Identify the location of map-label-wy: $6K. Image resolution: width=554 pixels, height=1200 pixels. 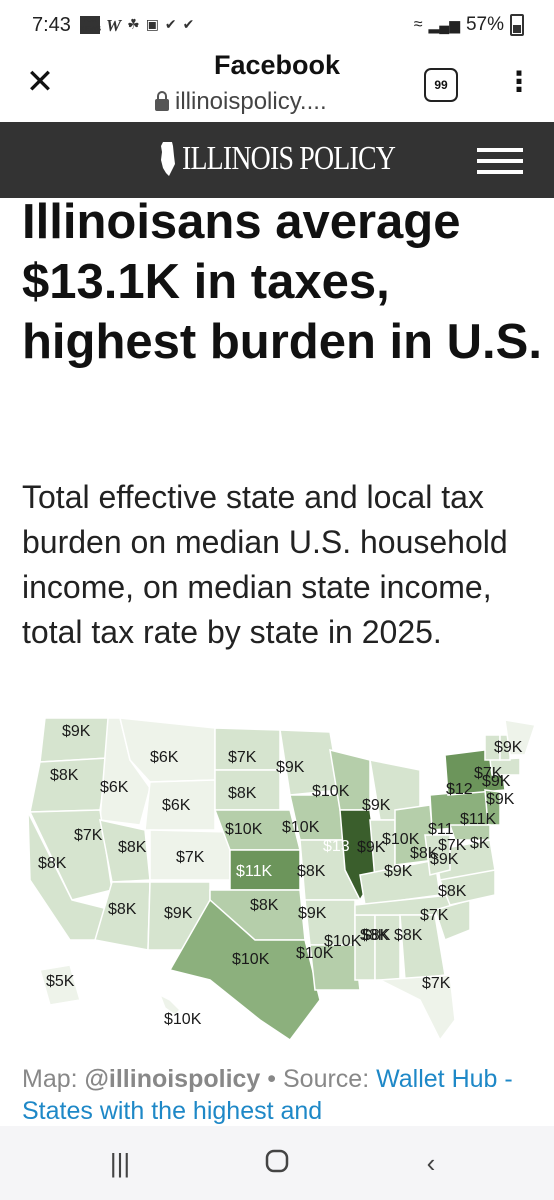
(176, 805).